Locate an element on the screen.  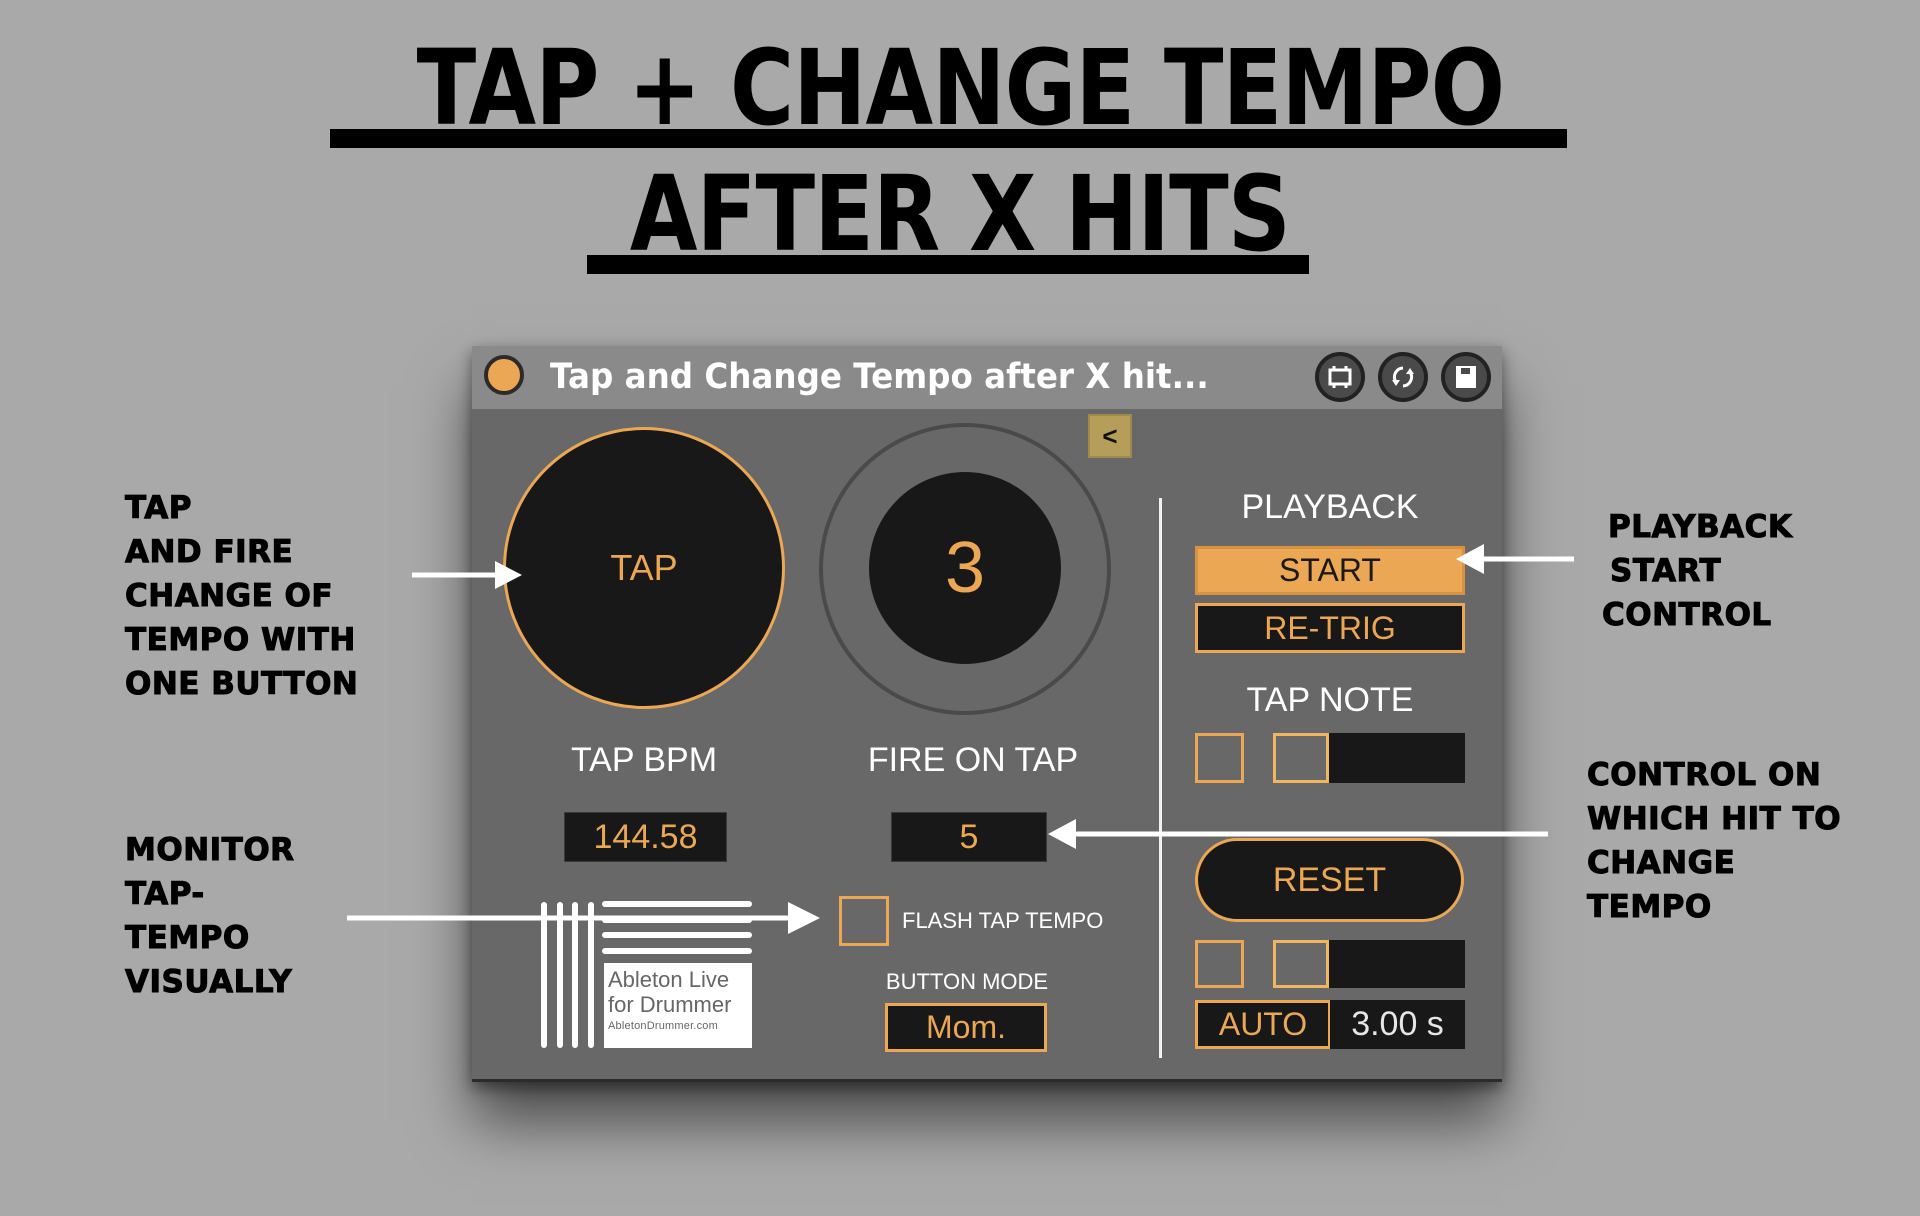
reset-learn-toggle is located at coordinates (1219, 964).